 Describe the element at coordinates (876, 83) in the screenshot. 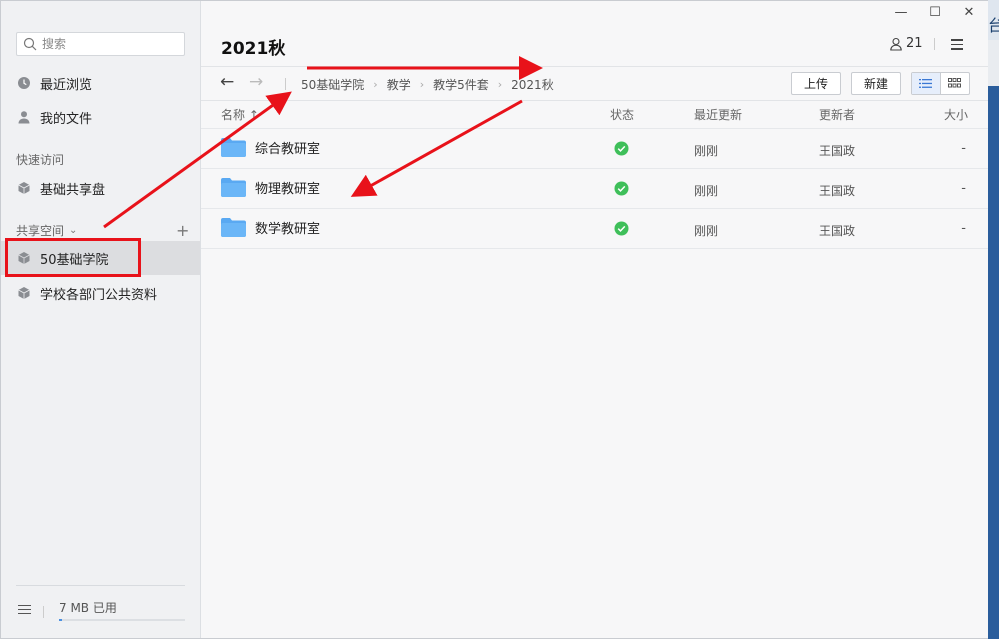

I see `new-button: 新建` at that location.